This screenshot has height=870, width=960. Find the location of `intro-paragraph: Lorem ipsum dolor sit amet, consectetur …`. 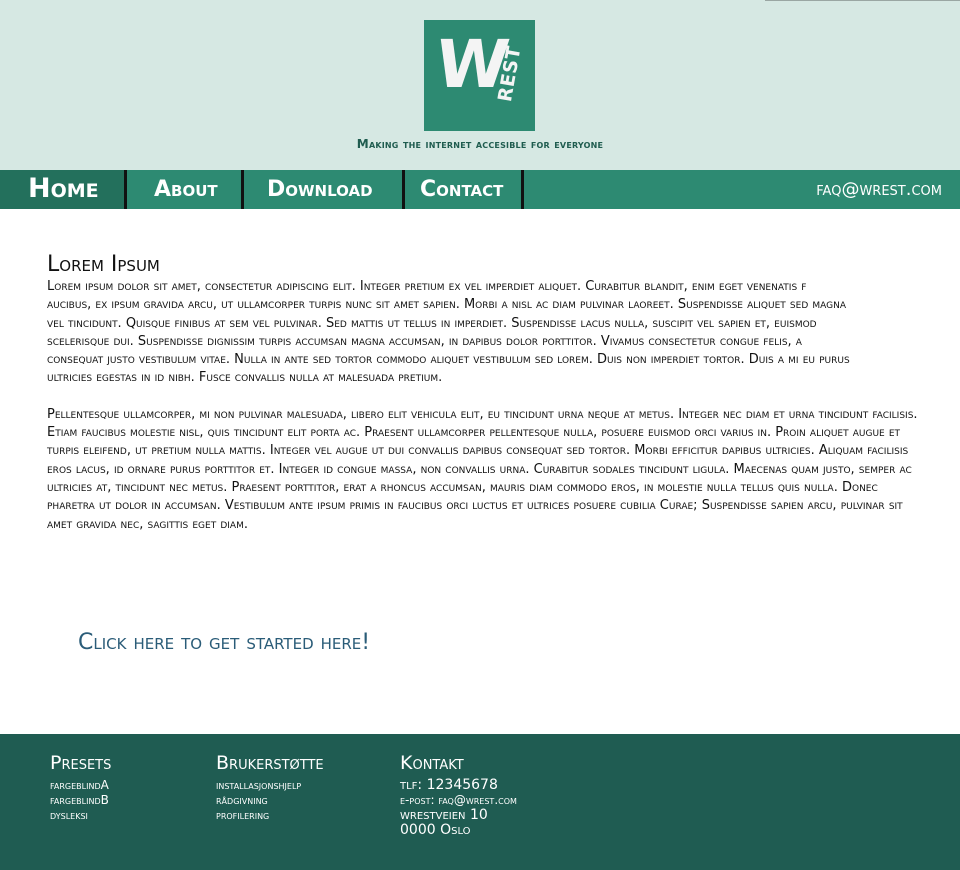

intro-paragraph: Lorem ipsum dolor sit amet, consectetur … is located at coordinates (448, 332).